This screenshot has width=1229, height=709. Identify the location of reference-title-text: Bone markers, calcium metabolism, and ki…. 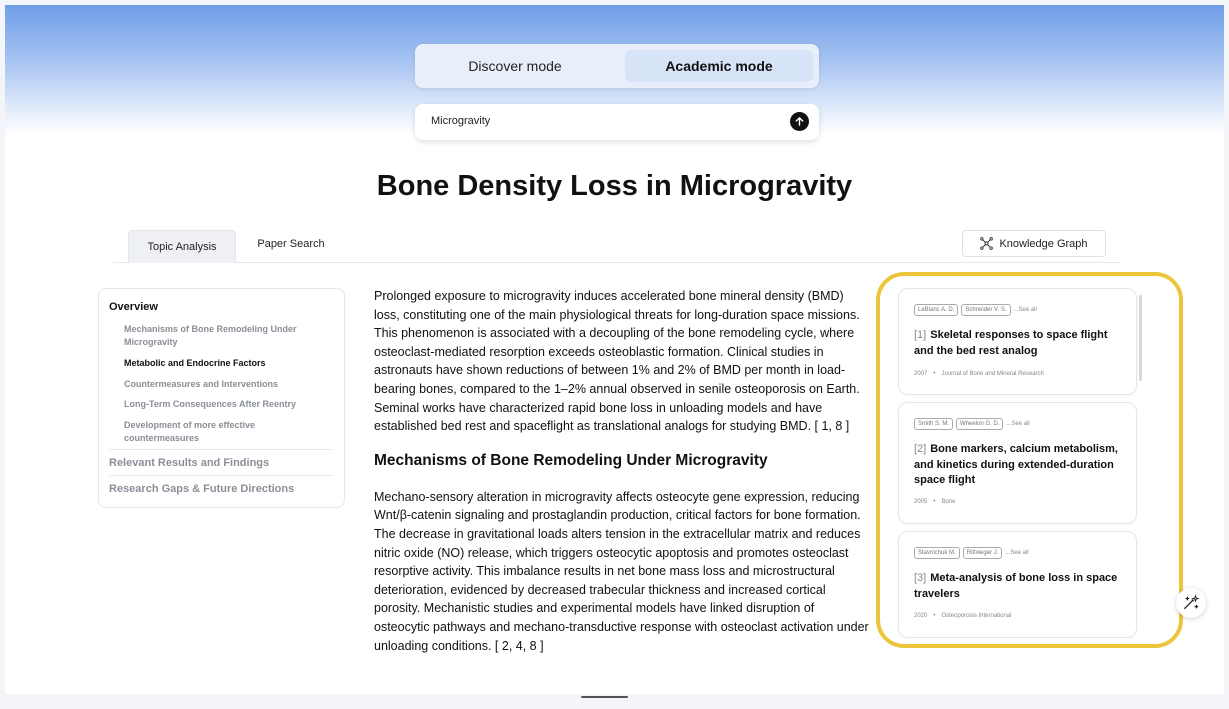
(1016, 464).